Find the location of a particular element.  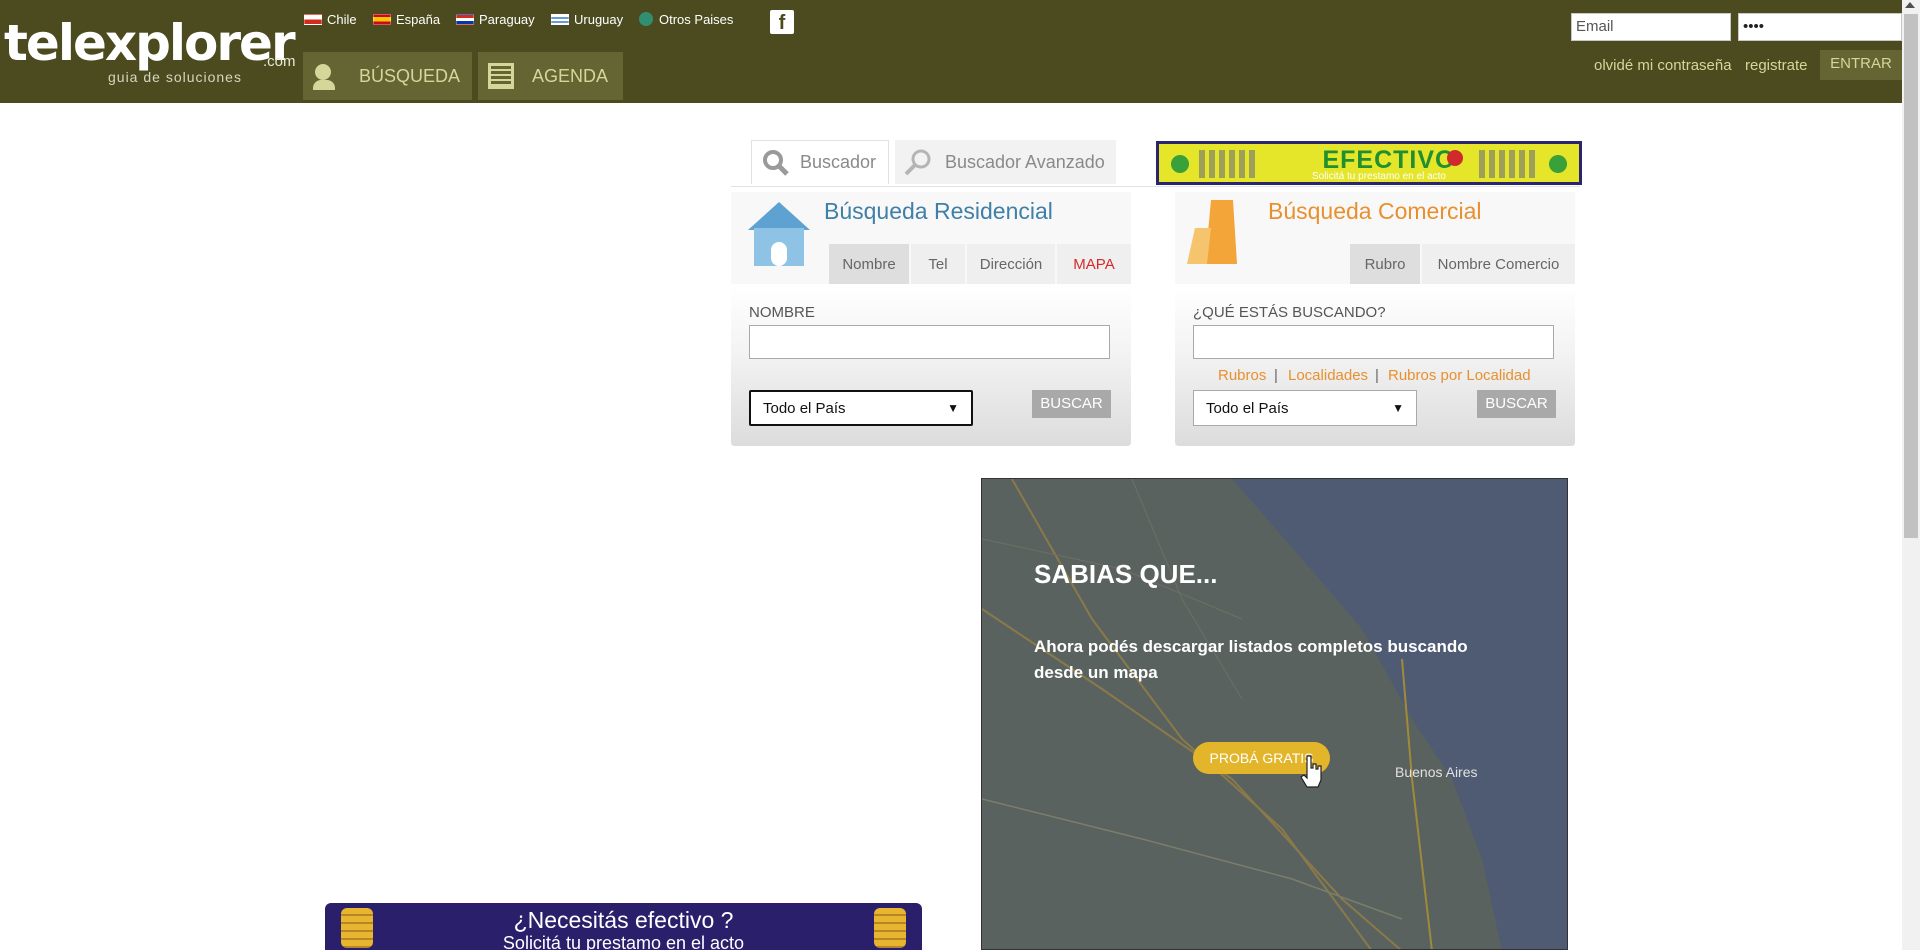

tab-rubro: Rubro is located at coordinates (1385, 264).